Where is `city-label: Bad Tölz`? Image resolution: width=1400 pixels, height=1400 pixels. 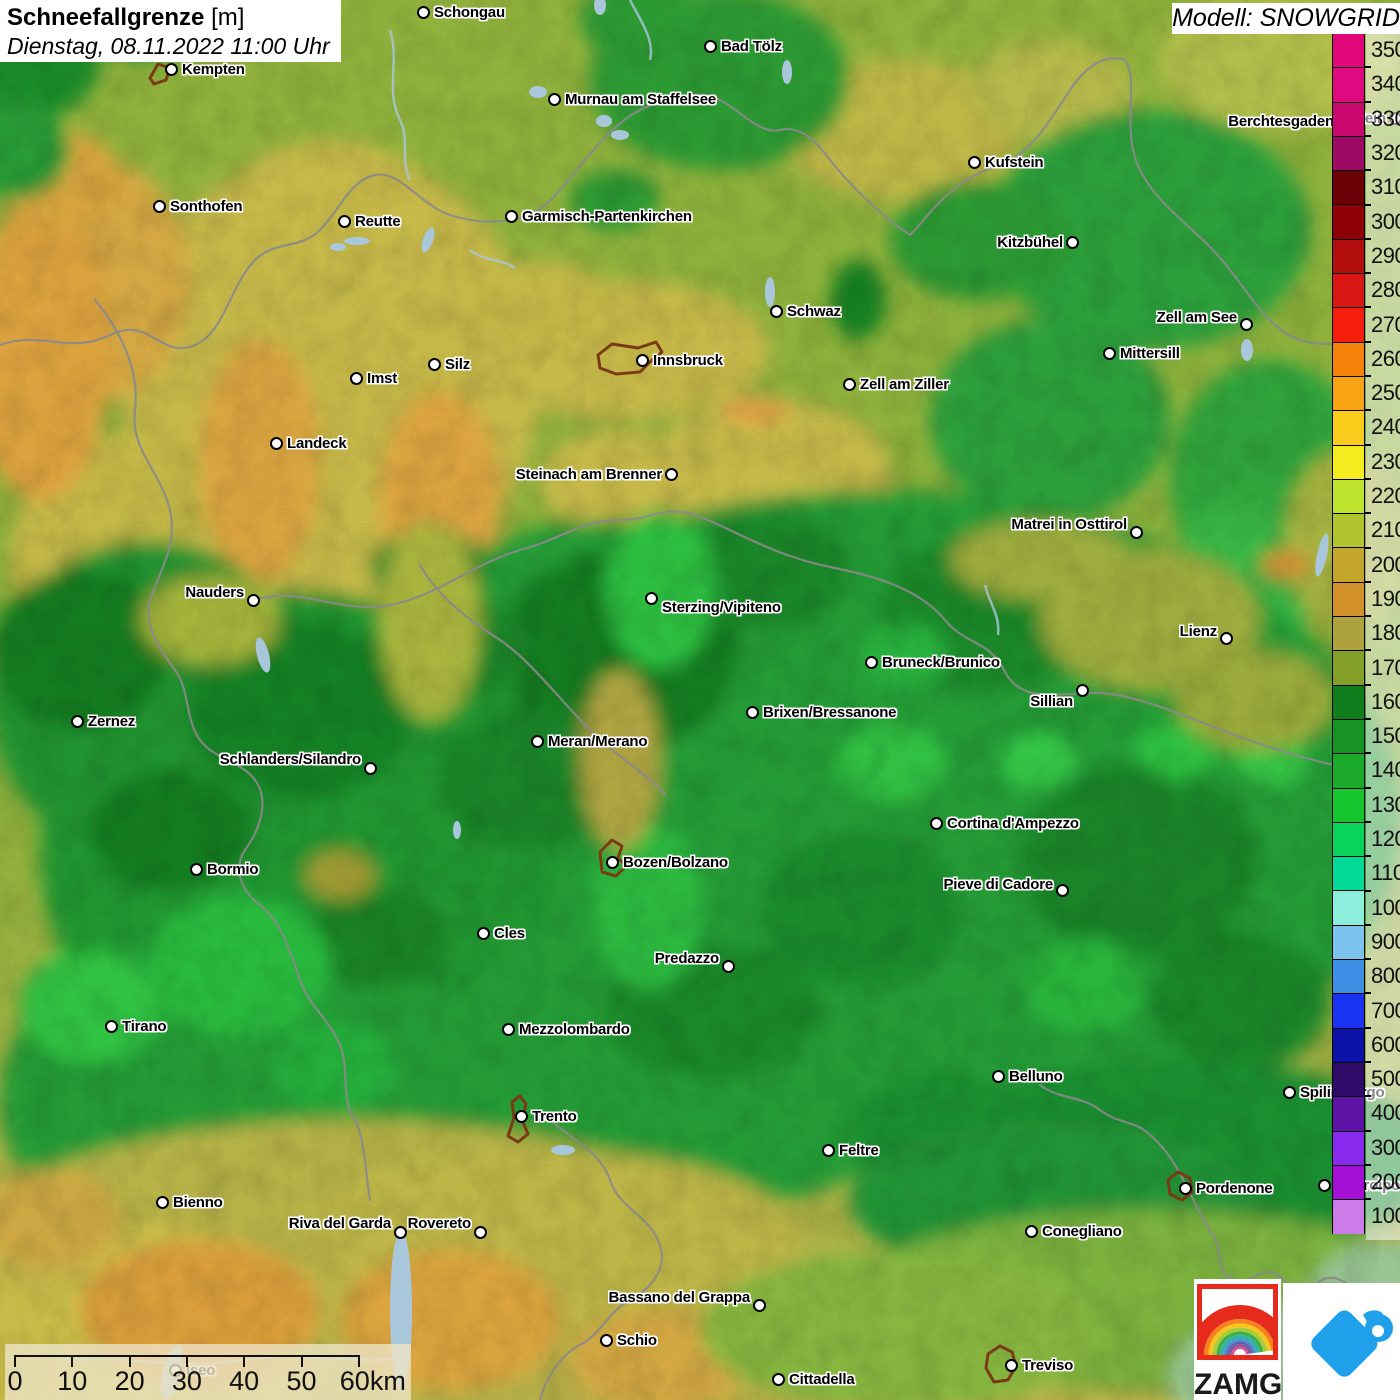 city-label: Bad Tölz is located at coordinates (751, 46).